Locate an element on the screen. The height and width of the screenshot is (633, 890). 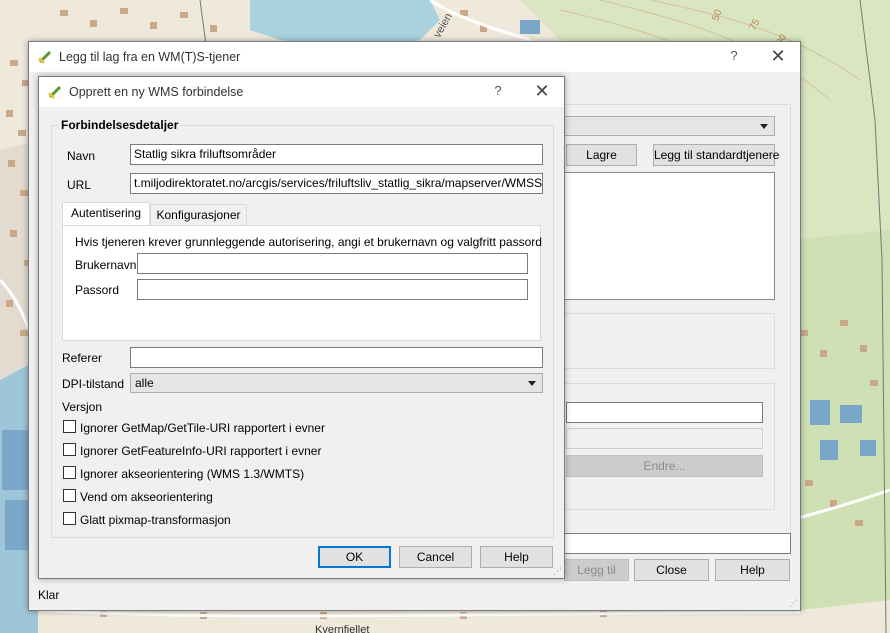
password-field is located at coordinates (332, 289).